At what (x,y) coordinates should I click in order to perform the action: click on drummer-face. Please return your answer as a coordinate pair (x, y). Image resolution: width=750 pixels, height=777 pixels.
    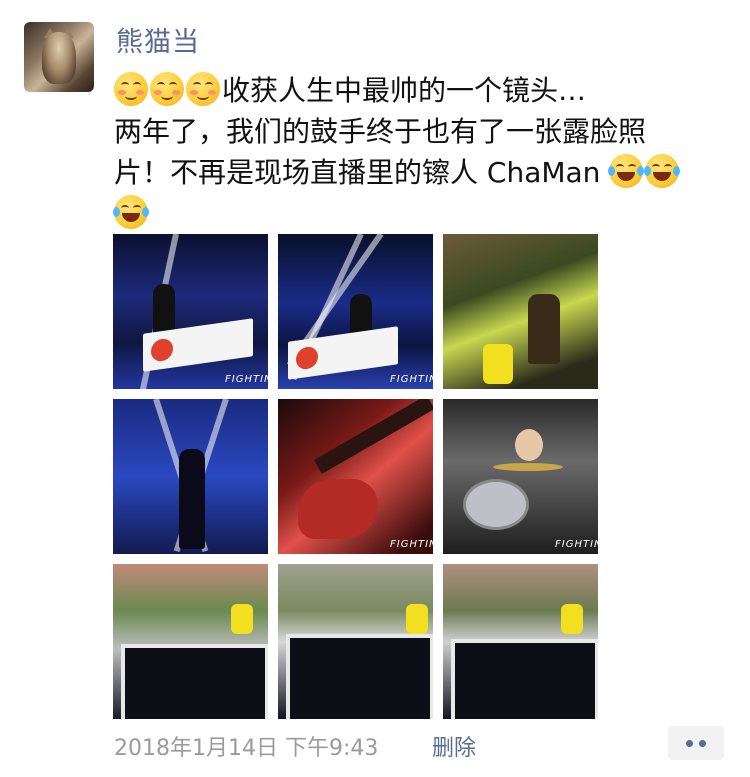
    Looking at the image, I should click on (529, 445).